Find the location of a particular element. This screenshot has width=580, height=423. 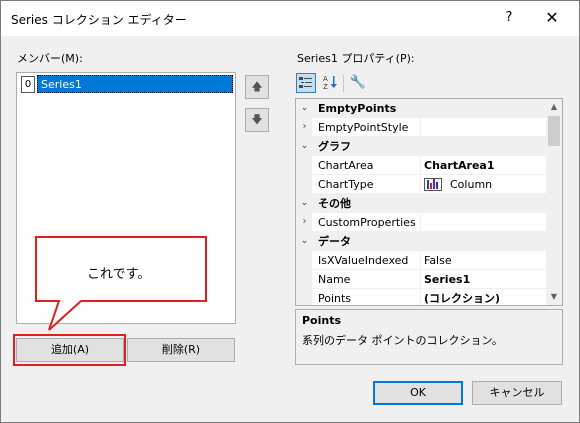

column-chart-icon is located at coordinates (433, 184).